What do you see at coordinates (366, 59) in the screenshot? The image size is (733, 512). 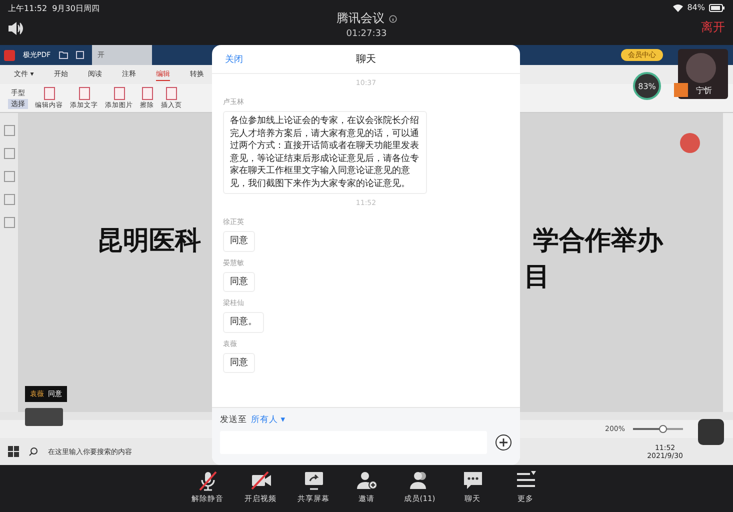 I see `chat-title: 聊天` at bounding box center [366, 59].